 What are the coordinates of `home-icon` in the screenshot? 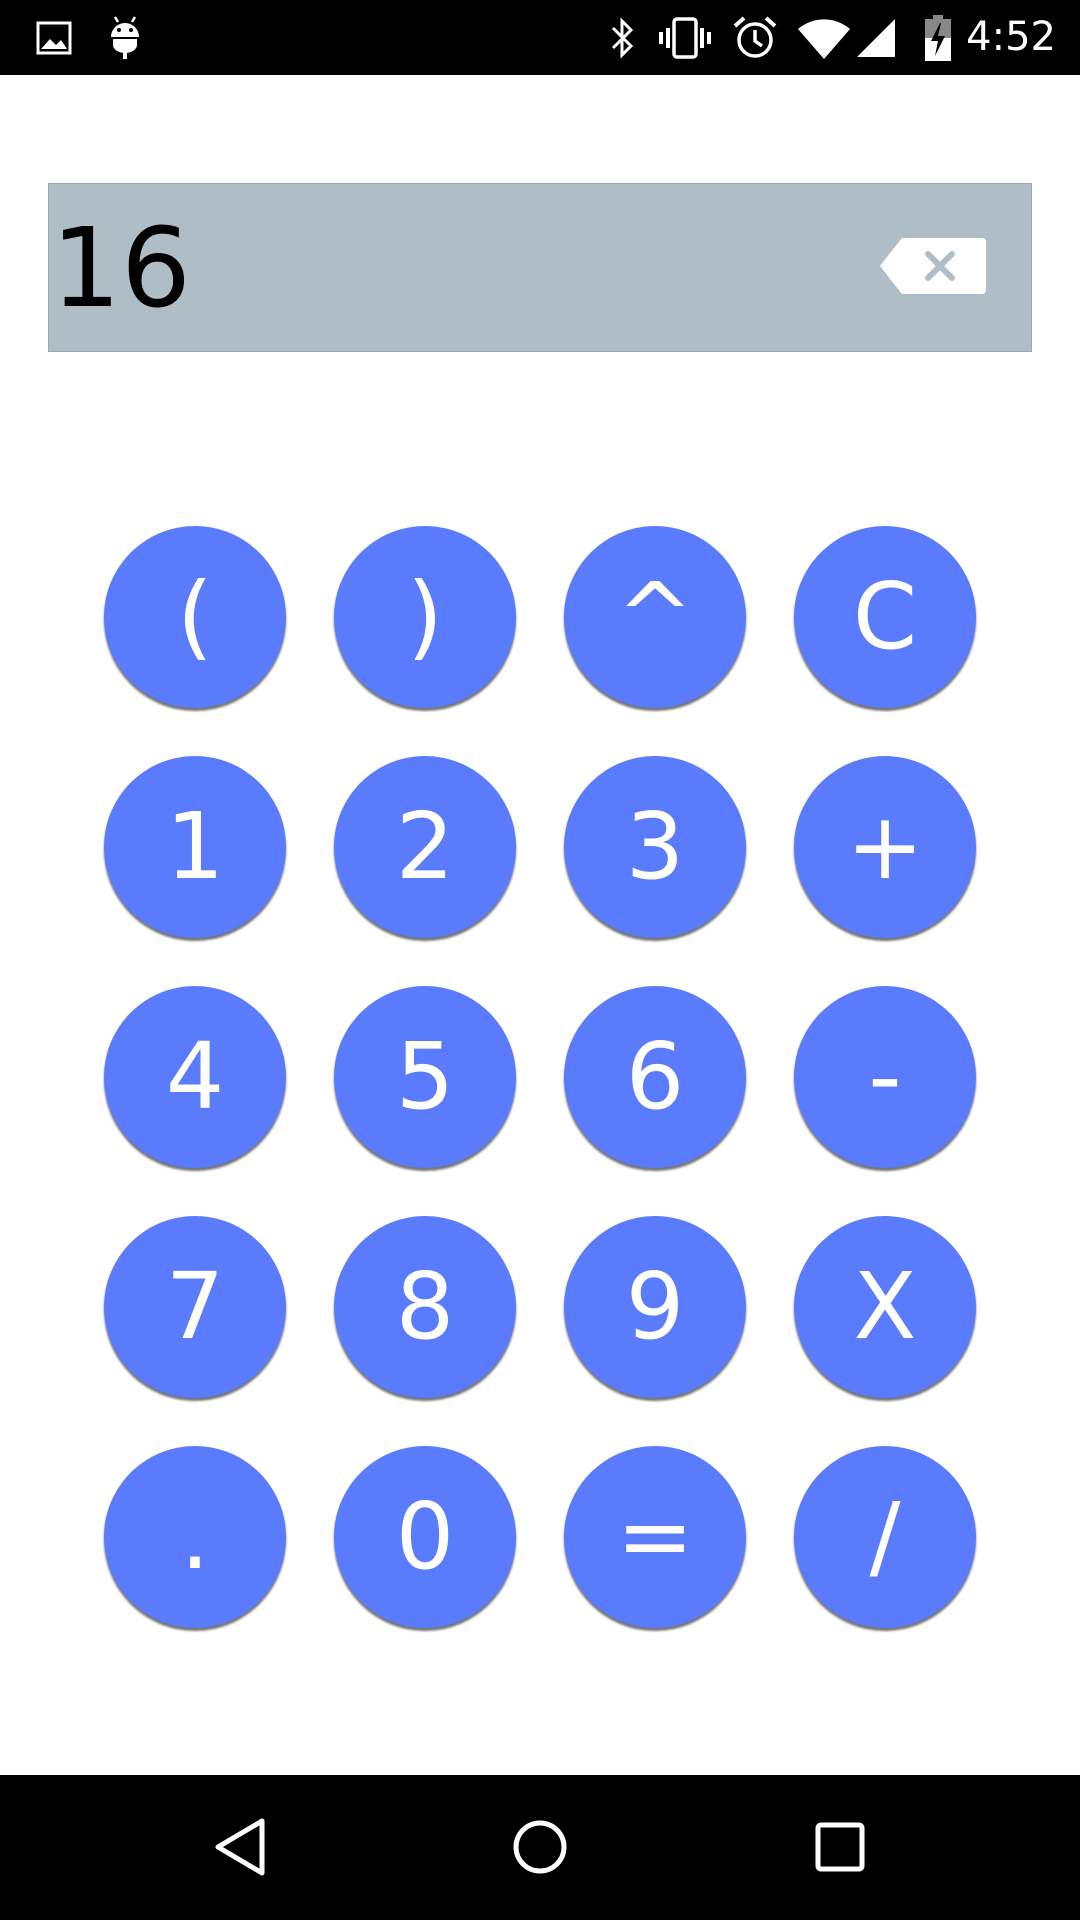 It's located at (540, 1847).